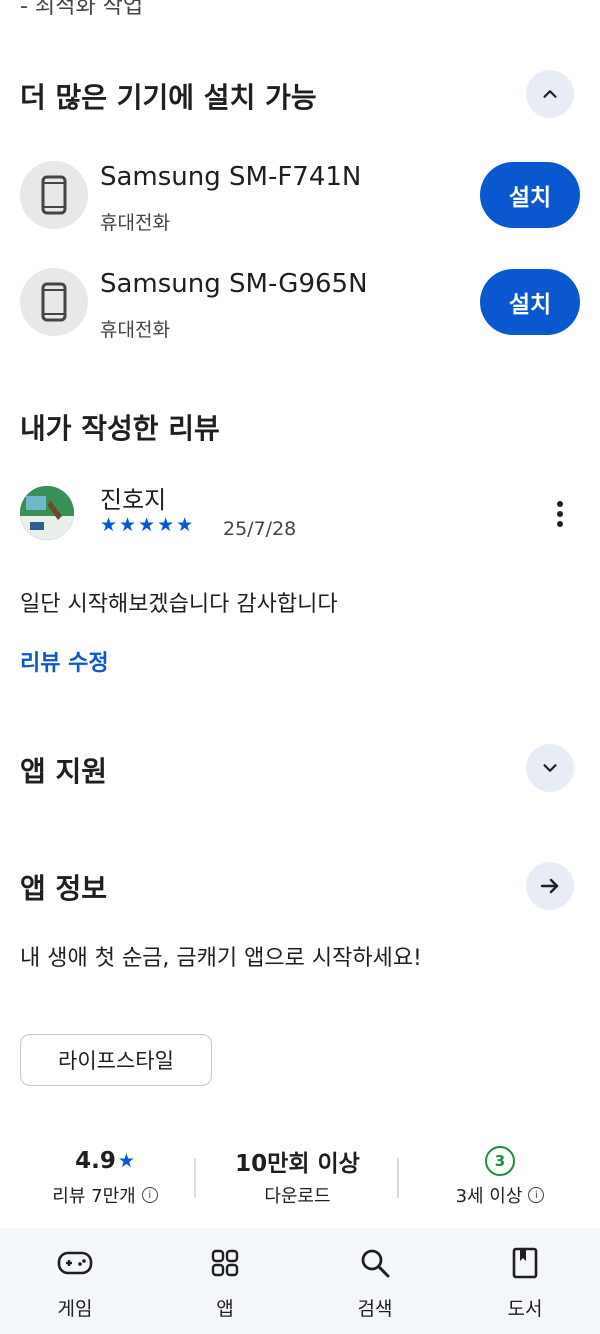 The height and width of the screenshot is (1334, 600). I want to click on support-section-title: 앱 지원, so click(64, 771).